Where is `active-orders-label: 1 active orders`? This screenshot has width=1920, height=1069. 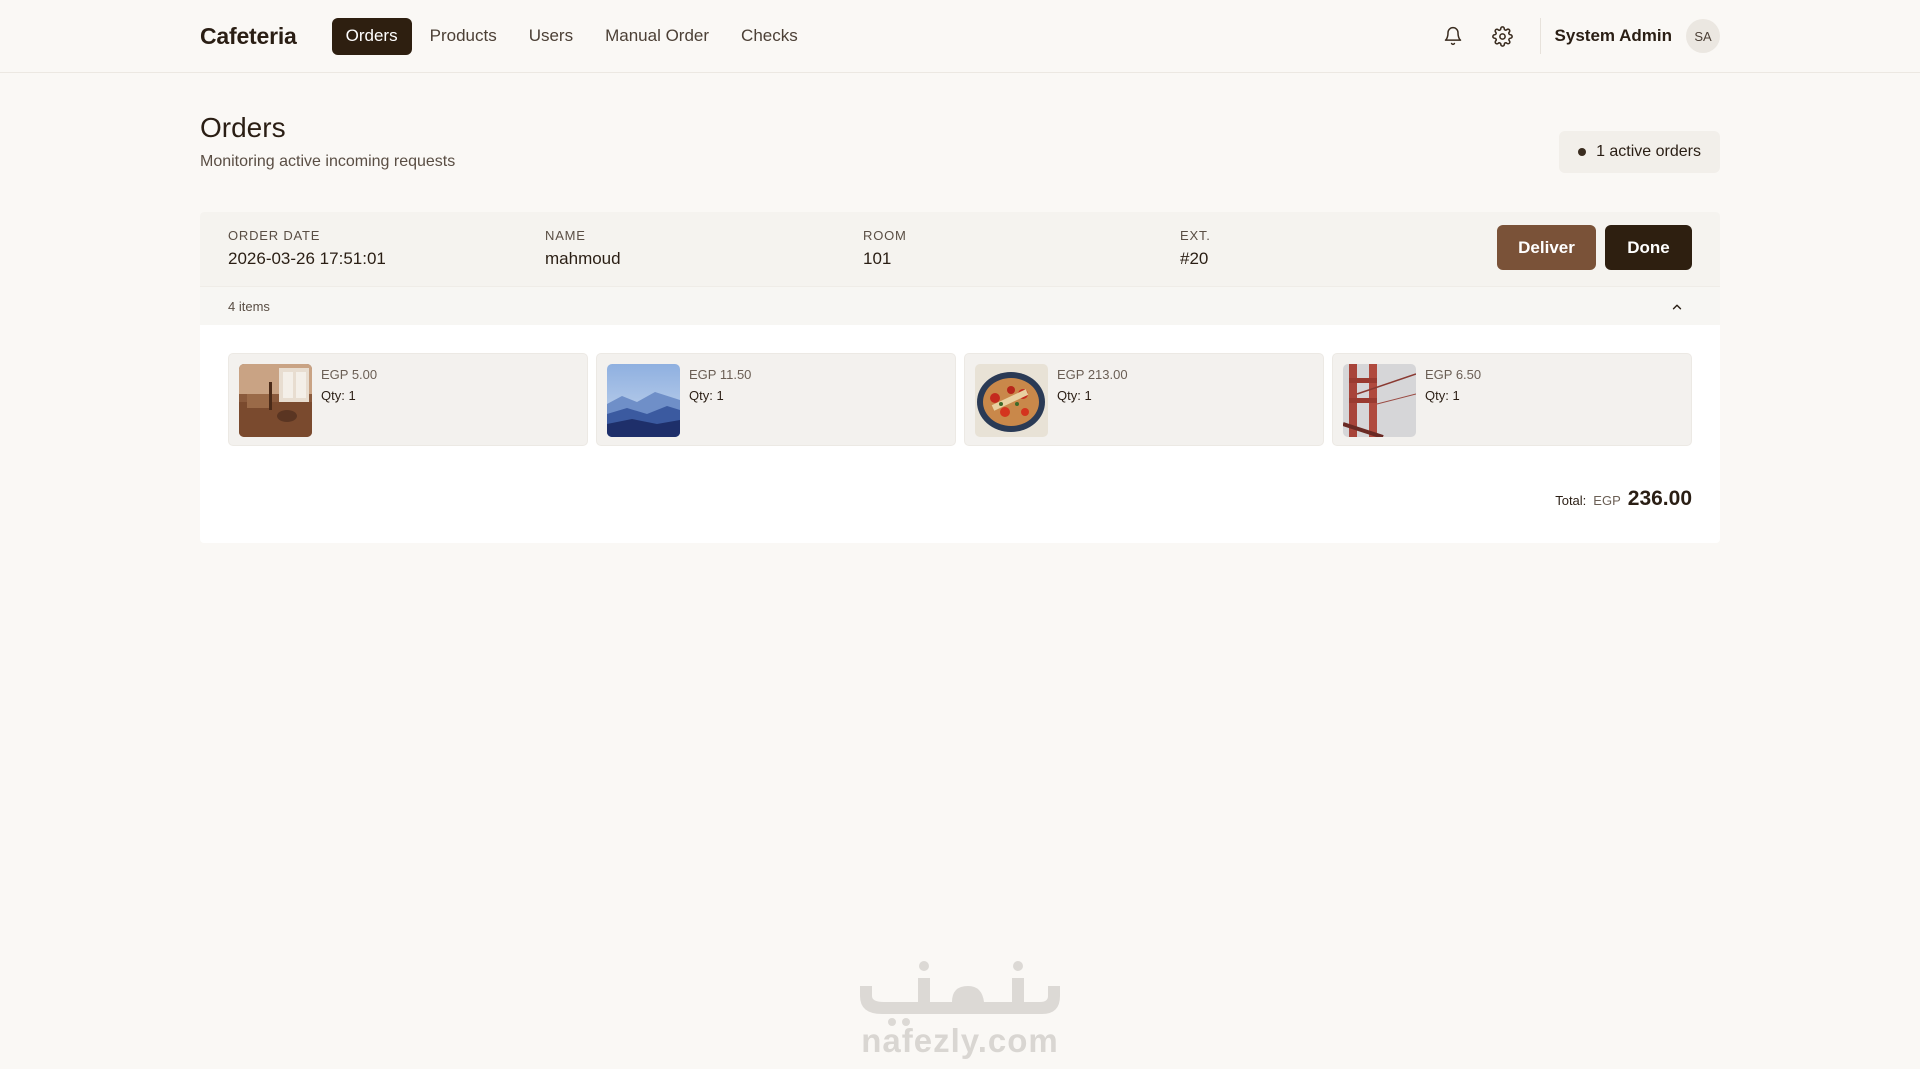
active-orders-label: 1 active orders is located at coordinates (1648, 151).